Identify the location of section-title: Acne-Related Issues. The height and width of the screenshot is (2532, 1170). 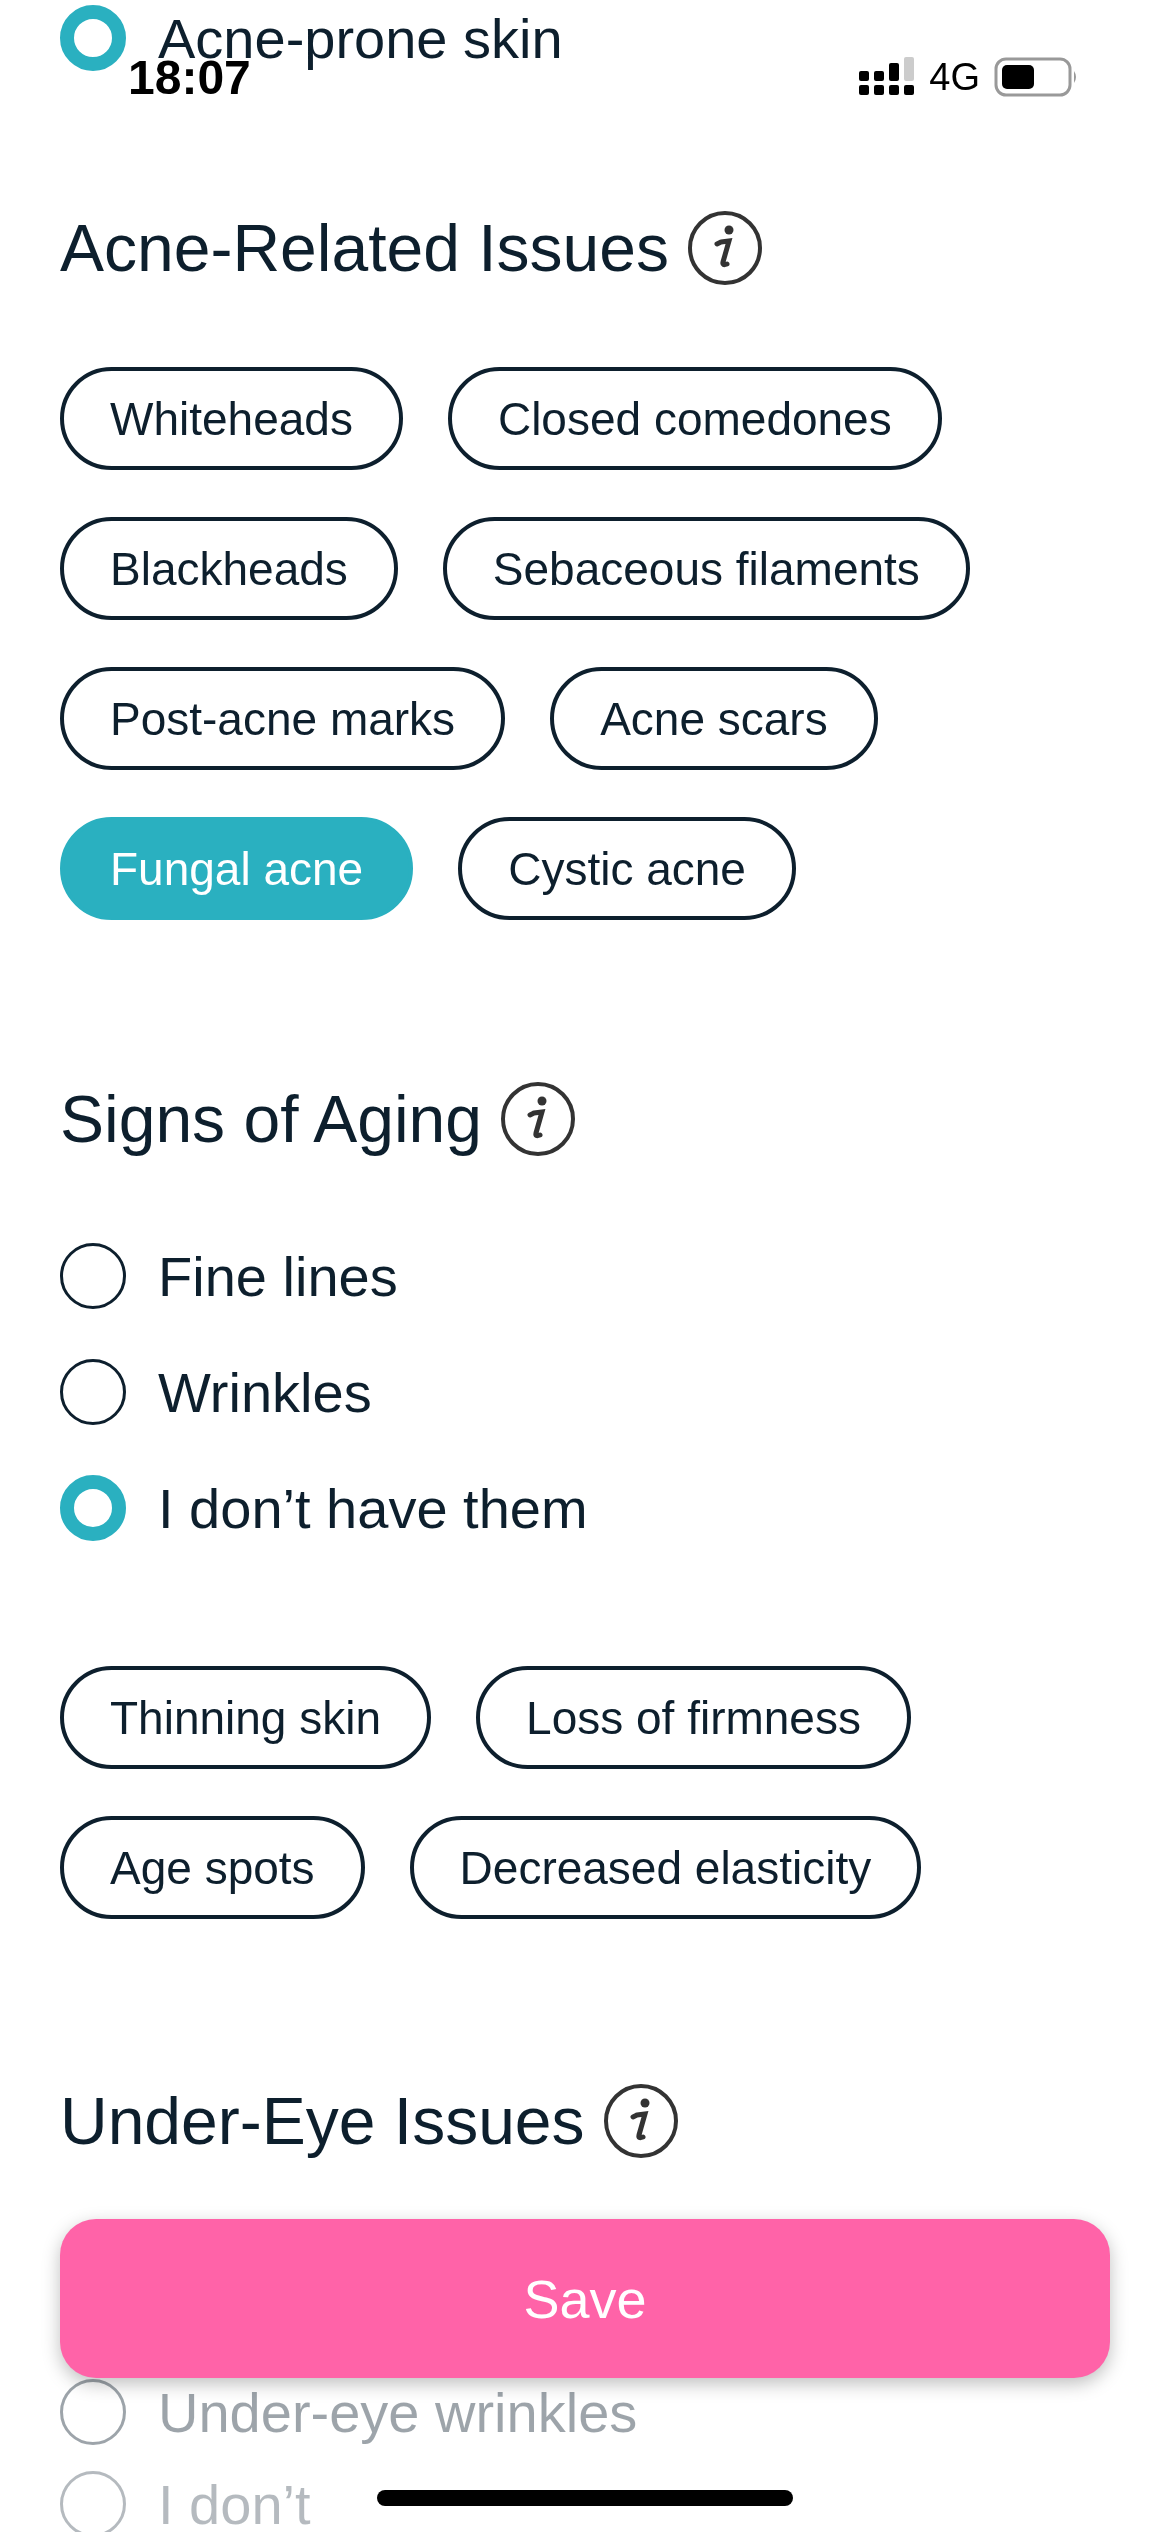
(364, 248).